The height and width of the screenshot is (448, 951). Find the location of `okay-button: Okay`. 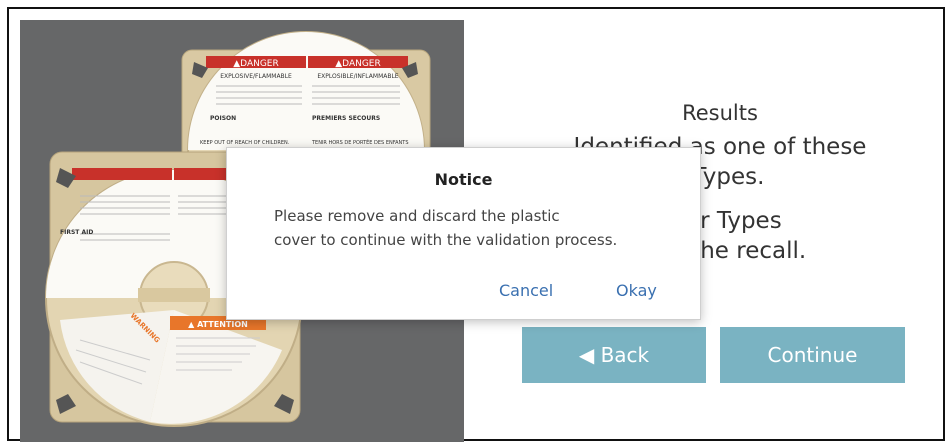

okay-button: Okay is located at coordinates (636, 290).